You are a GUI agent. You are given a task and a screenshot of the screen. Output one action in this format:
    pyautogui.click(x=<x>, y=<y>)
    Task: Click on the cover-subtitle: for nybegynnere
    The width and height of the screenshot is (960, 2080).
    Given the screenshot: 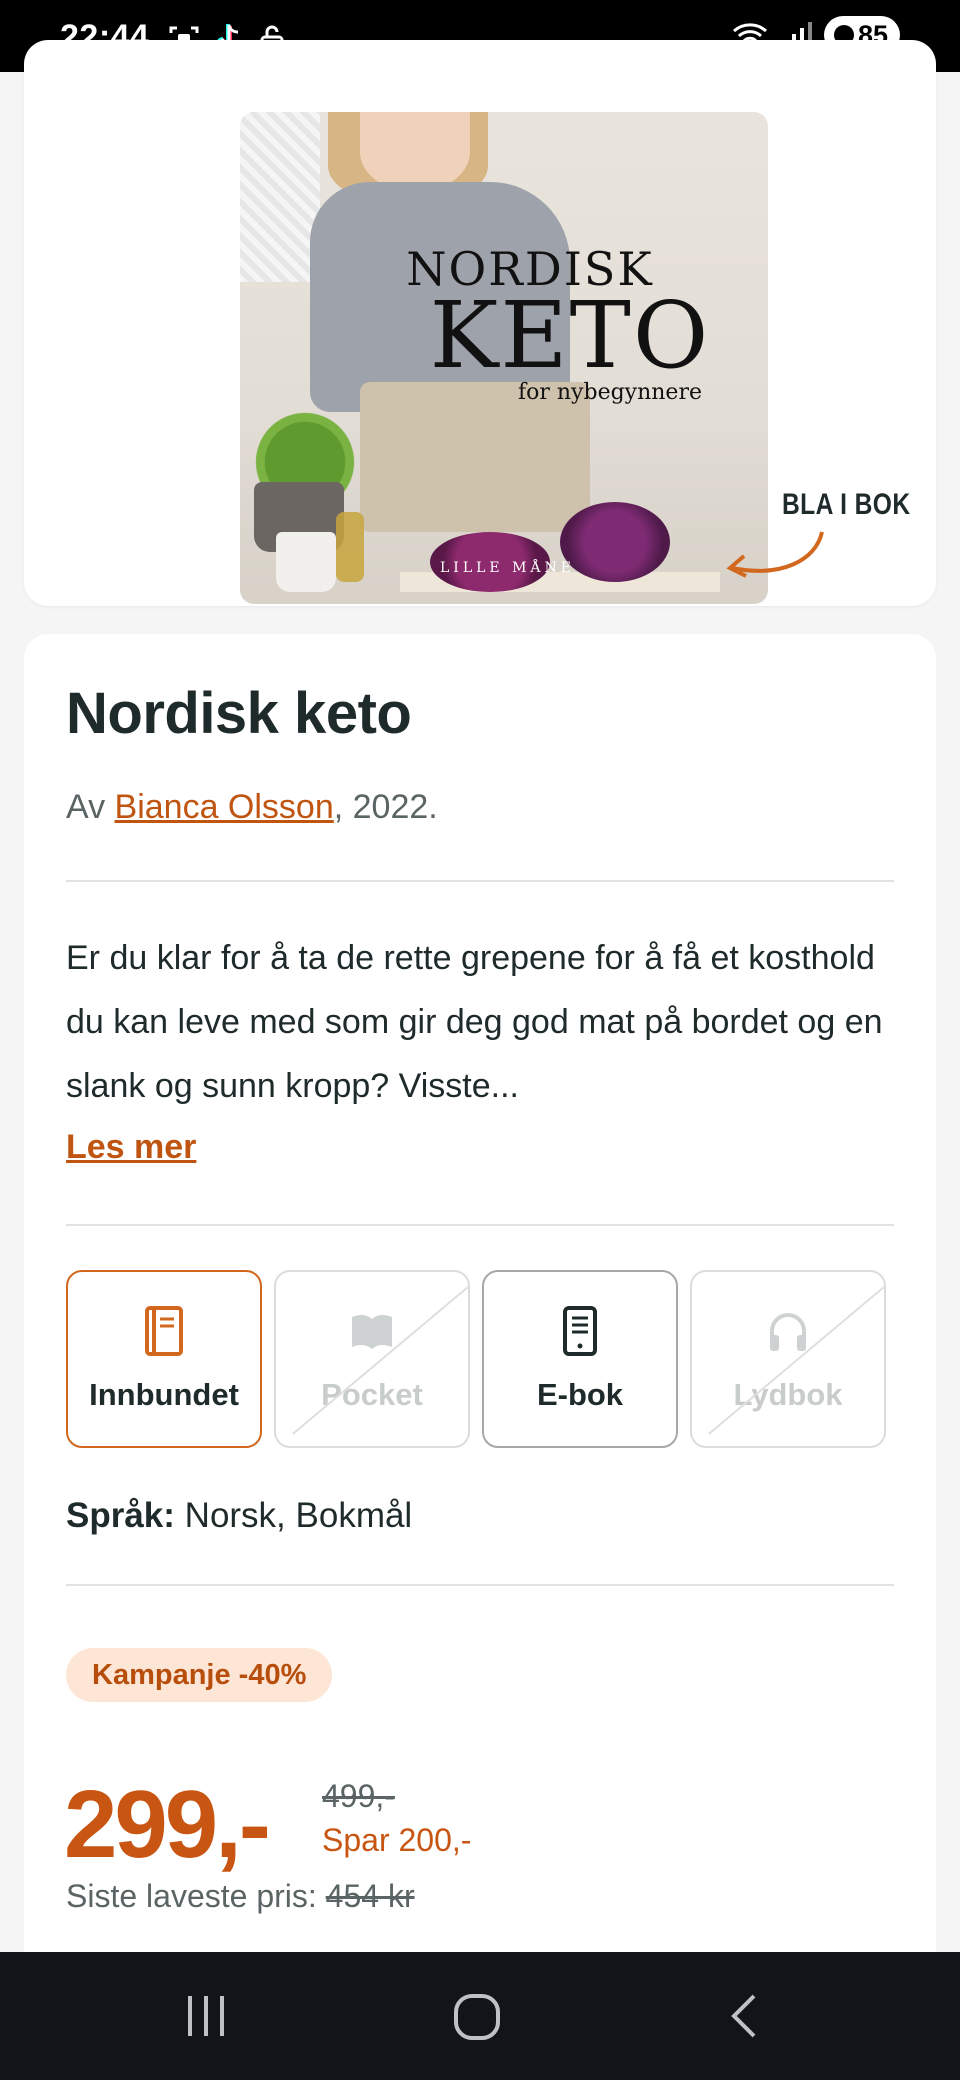 What is the action you would take?
    pyautogui.click(x=609, y=392)
    